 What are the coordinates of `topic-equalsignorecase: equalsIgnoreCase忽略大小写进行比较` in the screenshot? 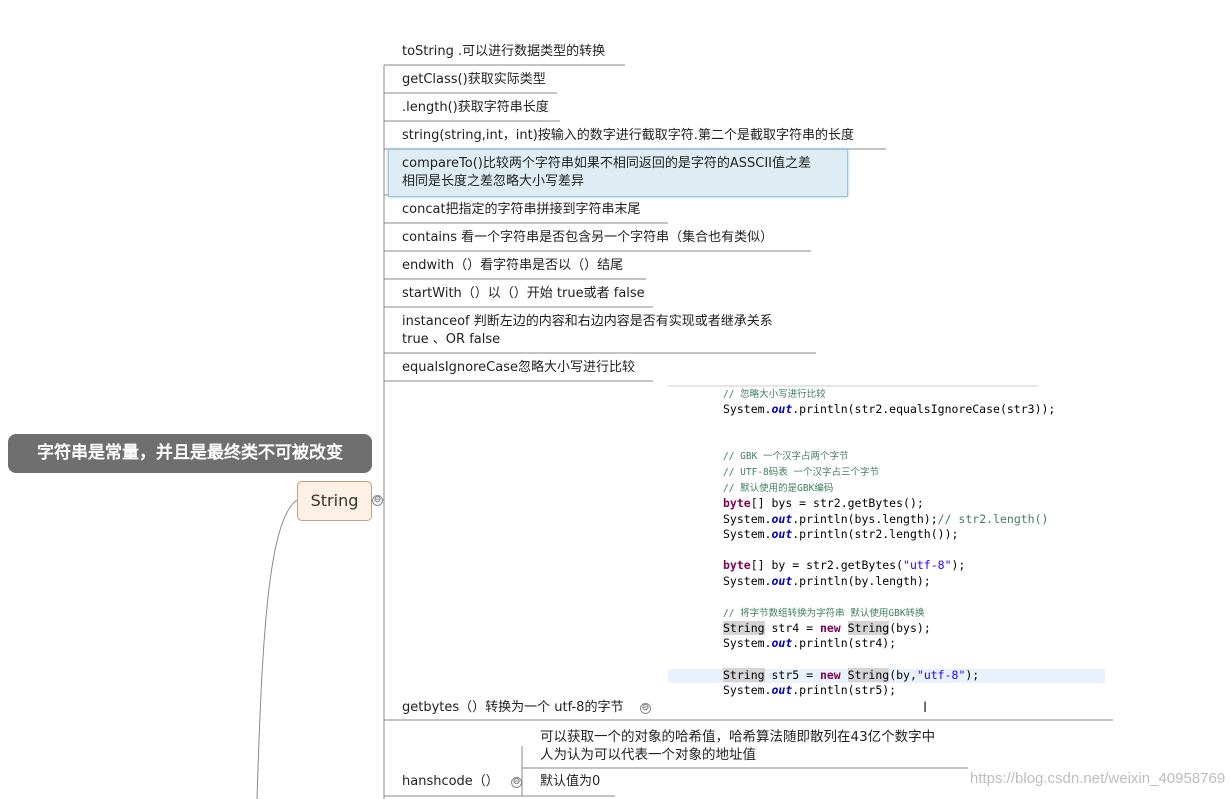 It's located at (518, 368).